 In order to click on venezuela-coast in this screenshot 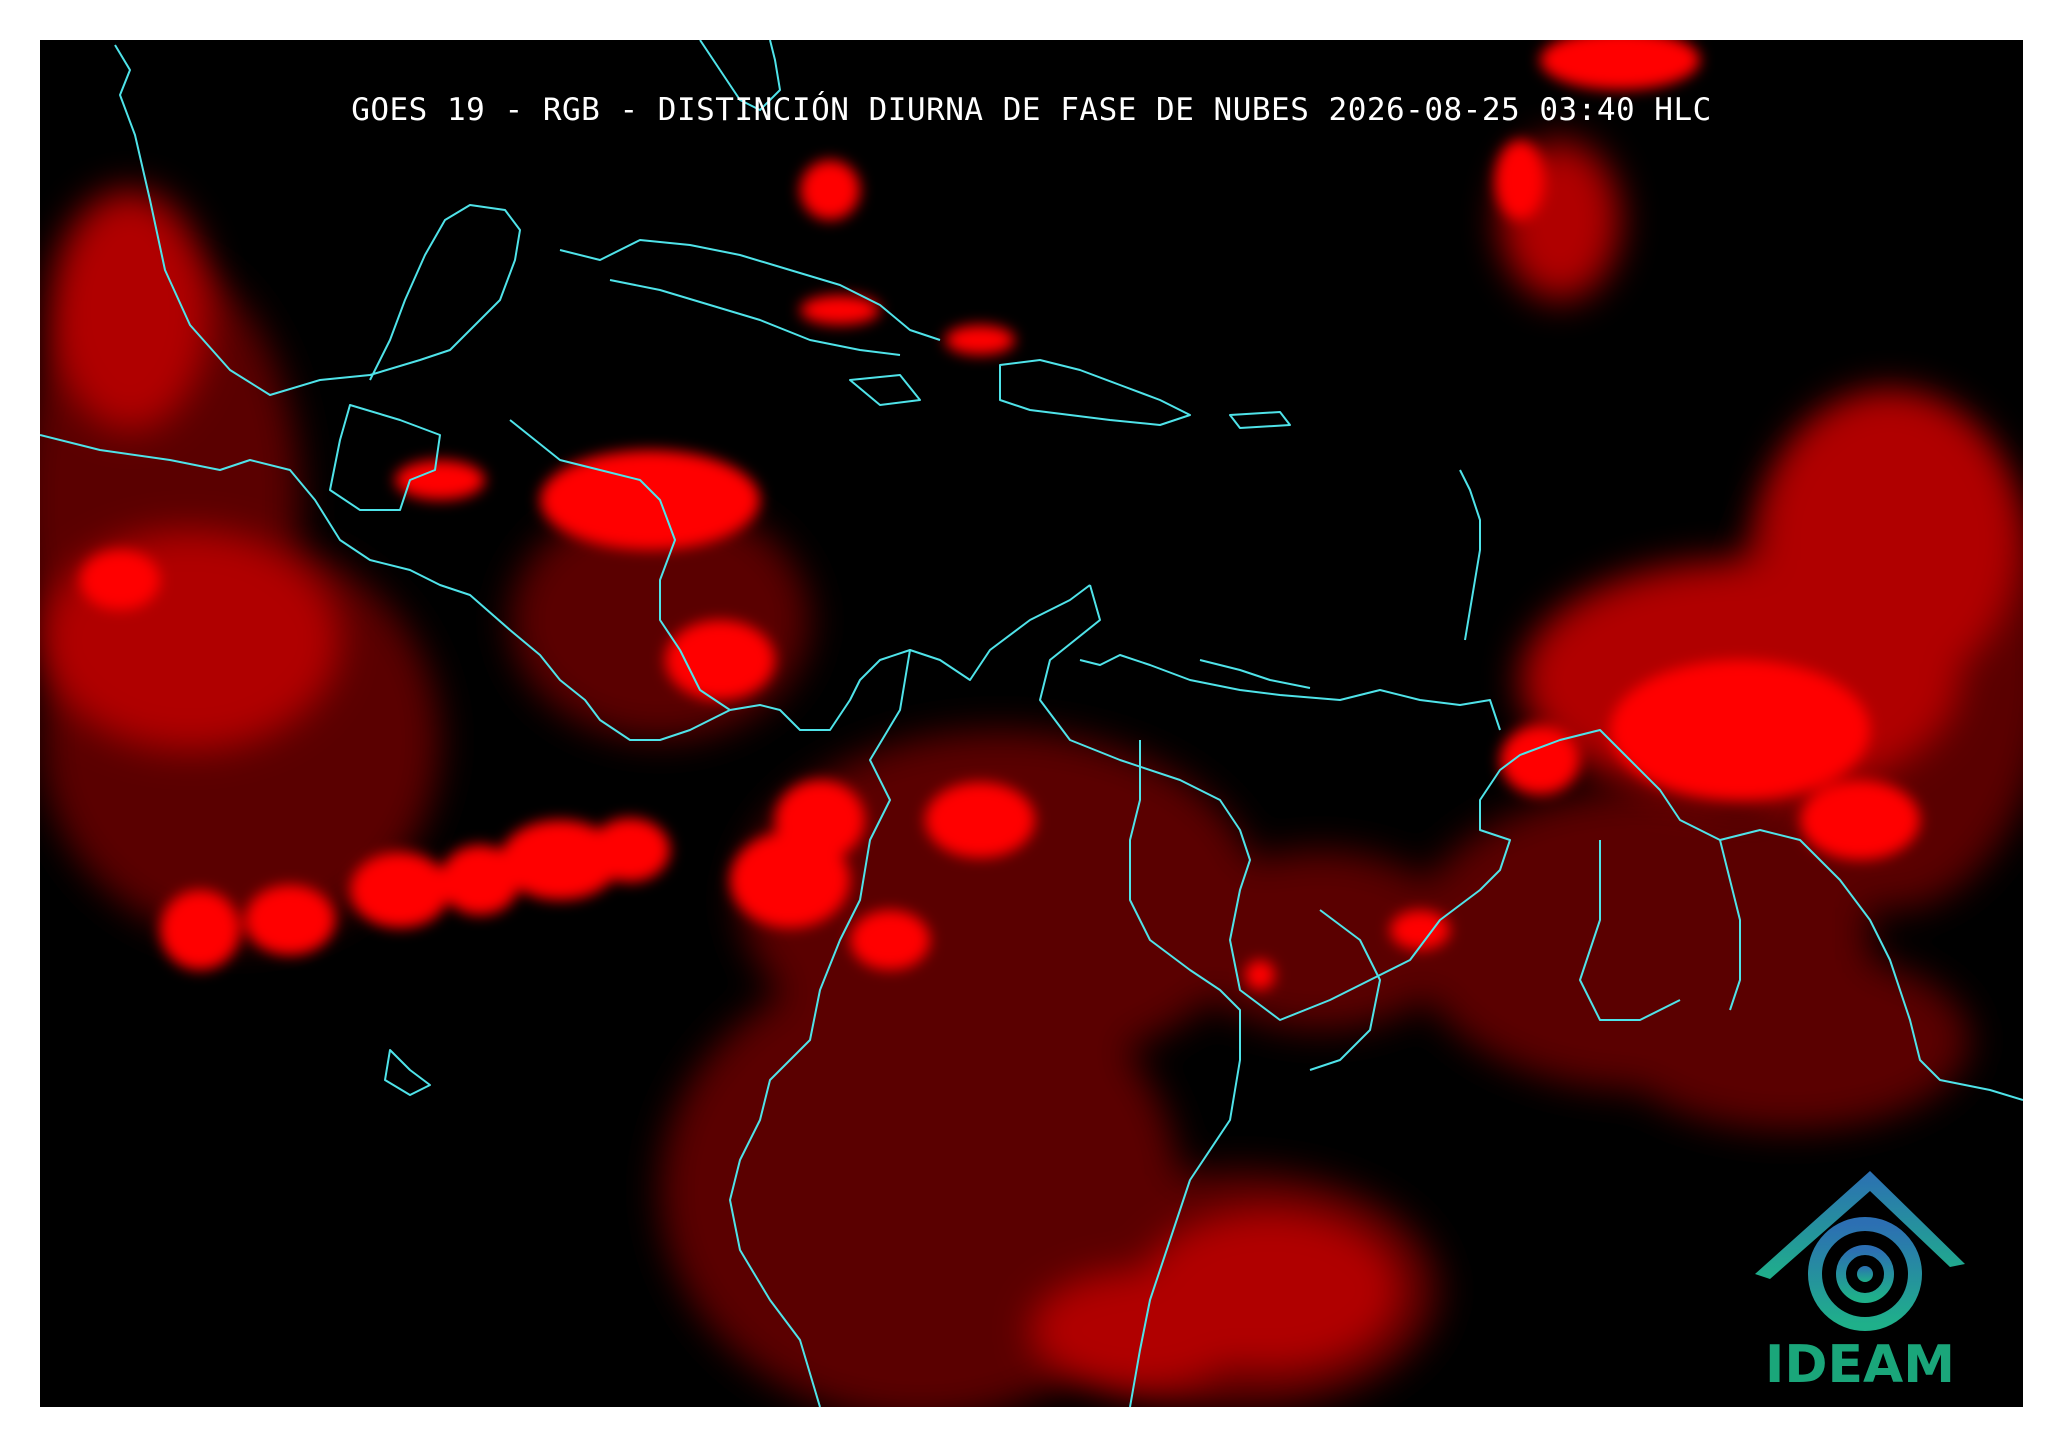, I will do `click(1290, 692)`.